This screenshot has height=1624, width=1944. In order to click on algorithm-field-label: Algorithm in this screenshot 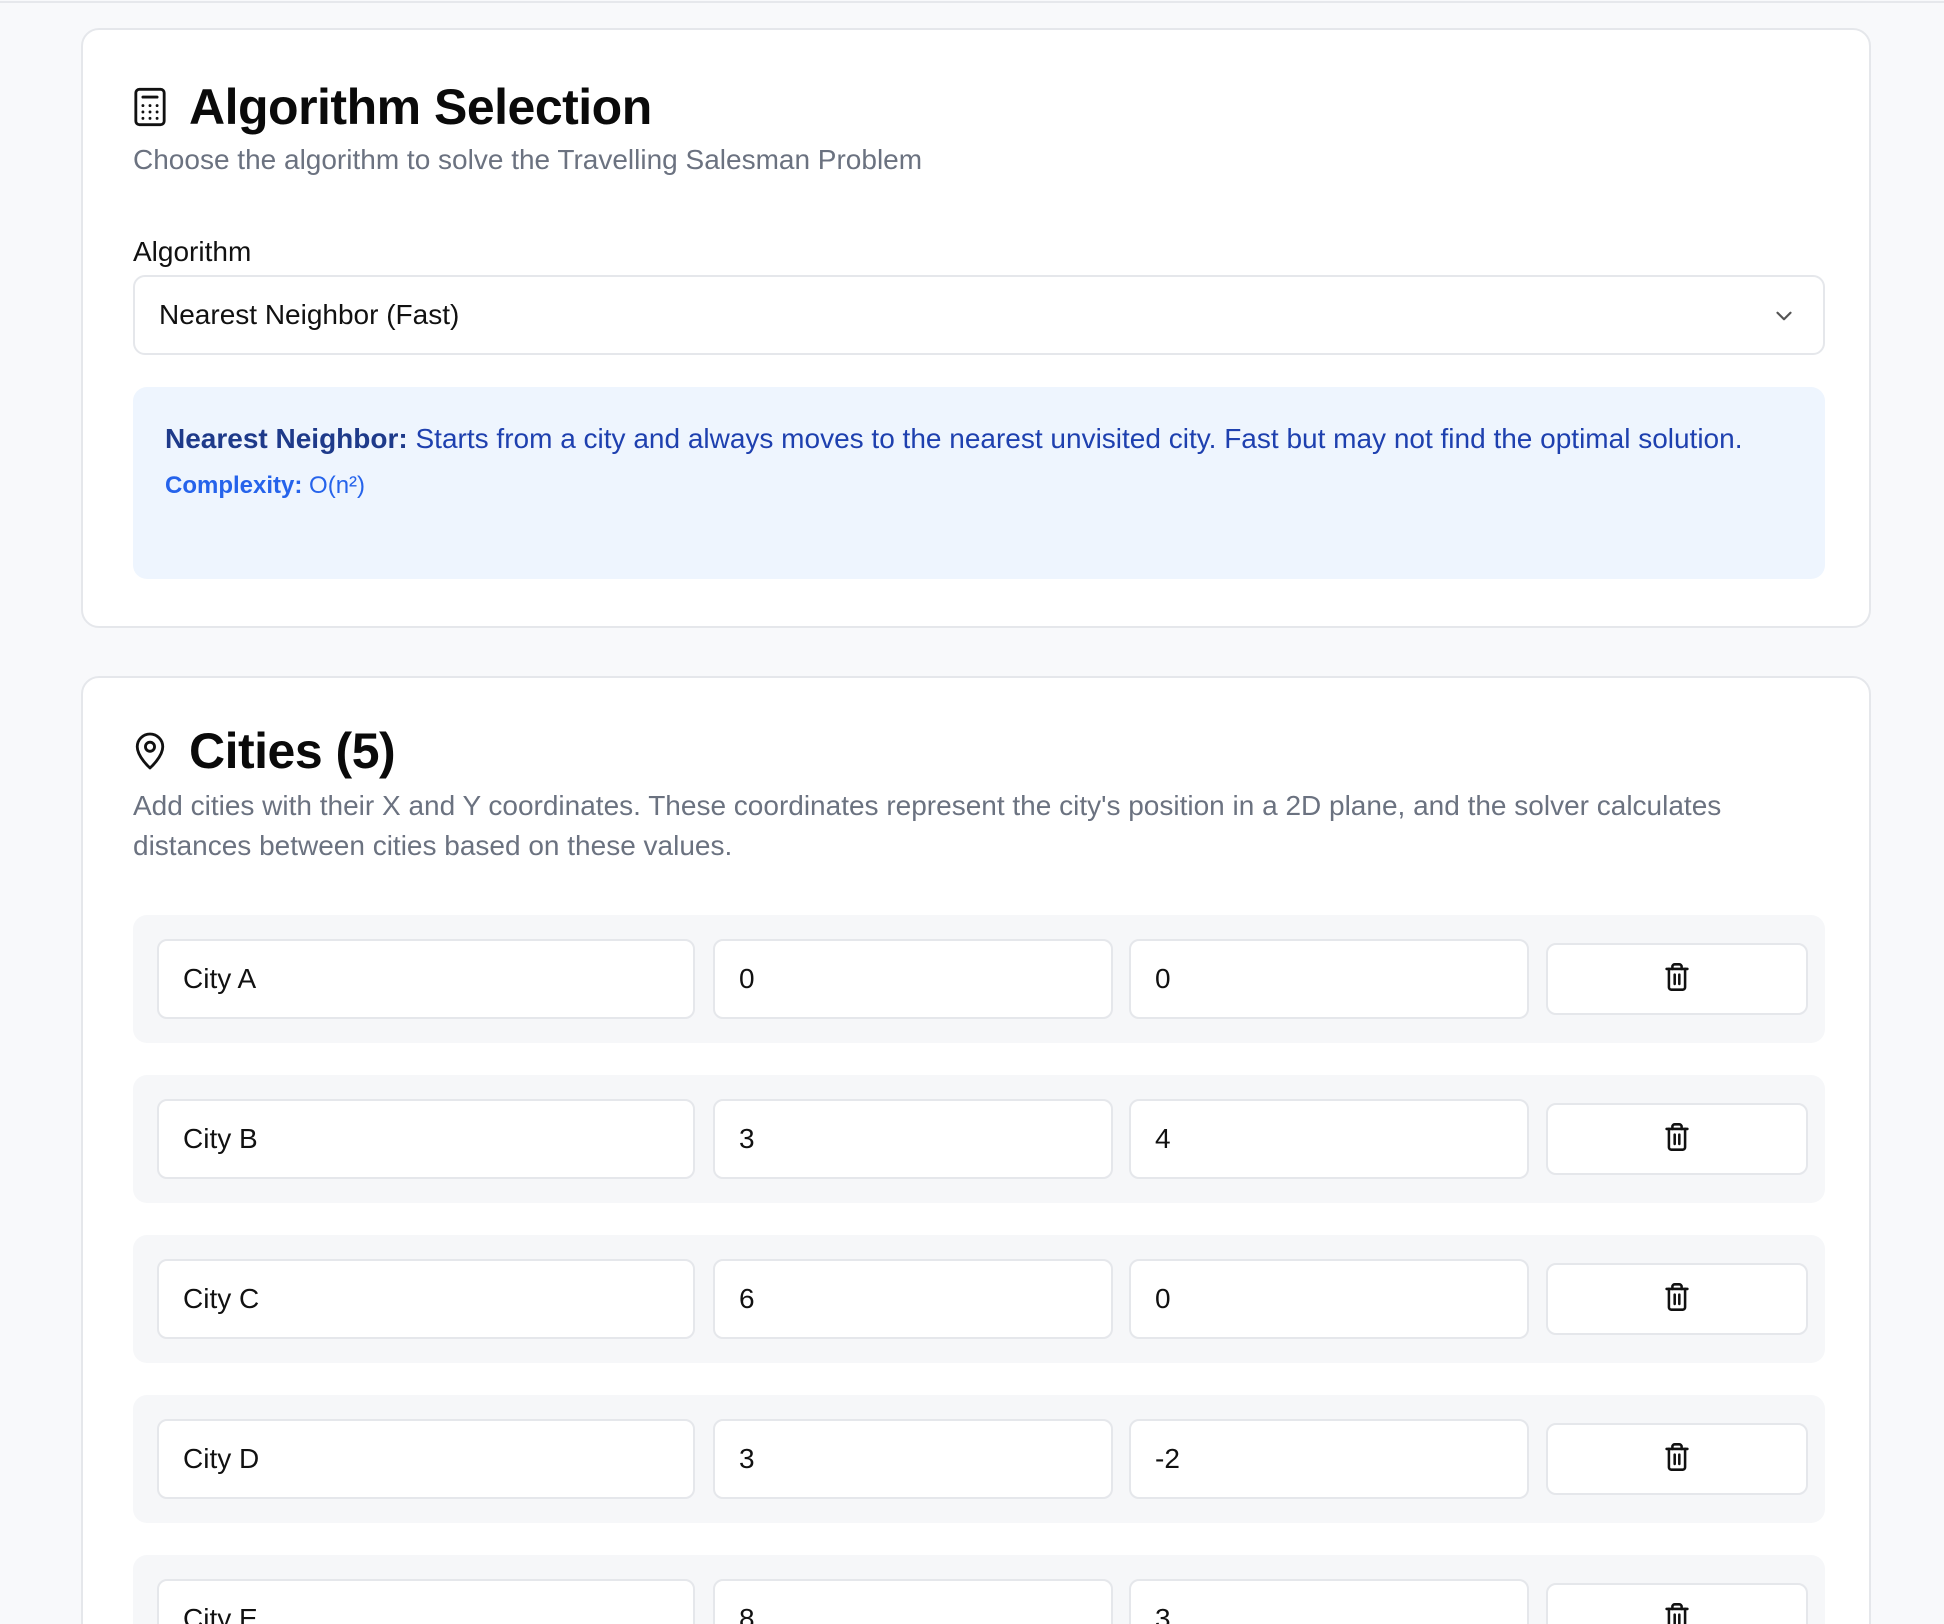, I will do `click(192, 251)`.